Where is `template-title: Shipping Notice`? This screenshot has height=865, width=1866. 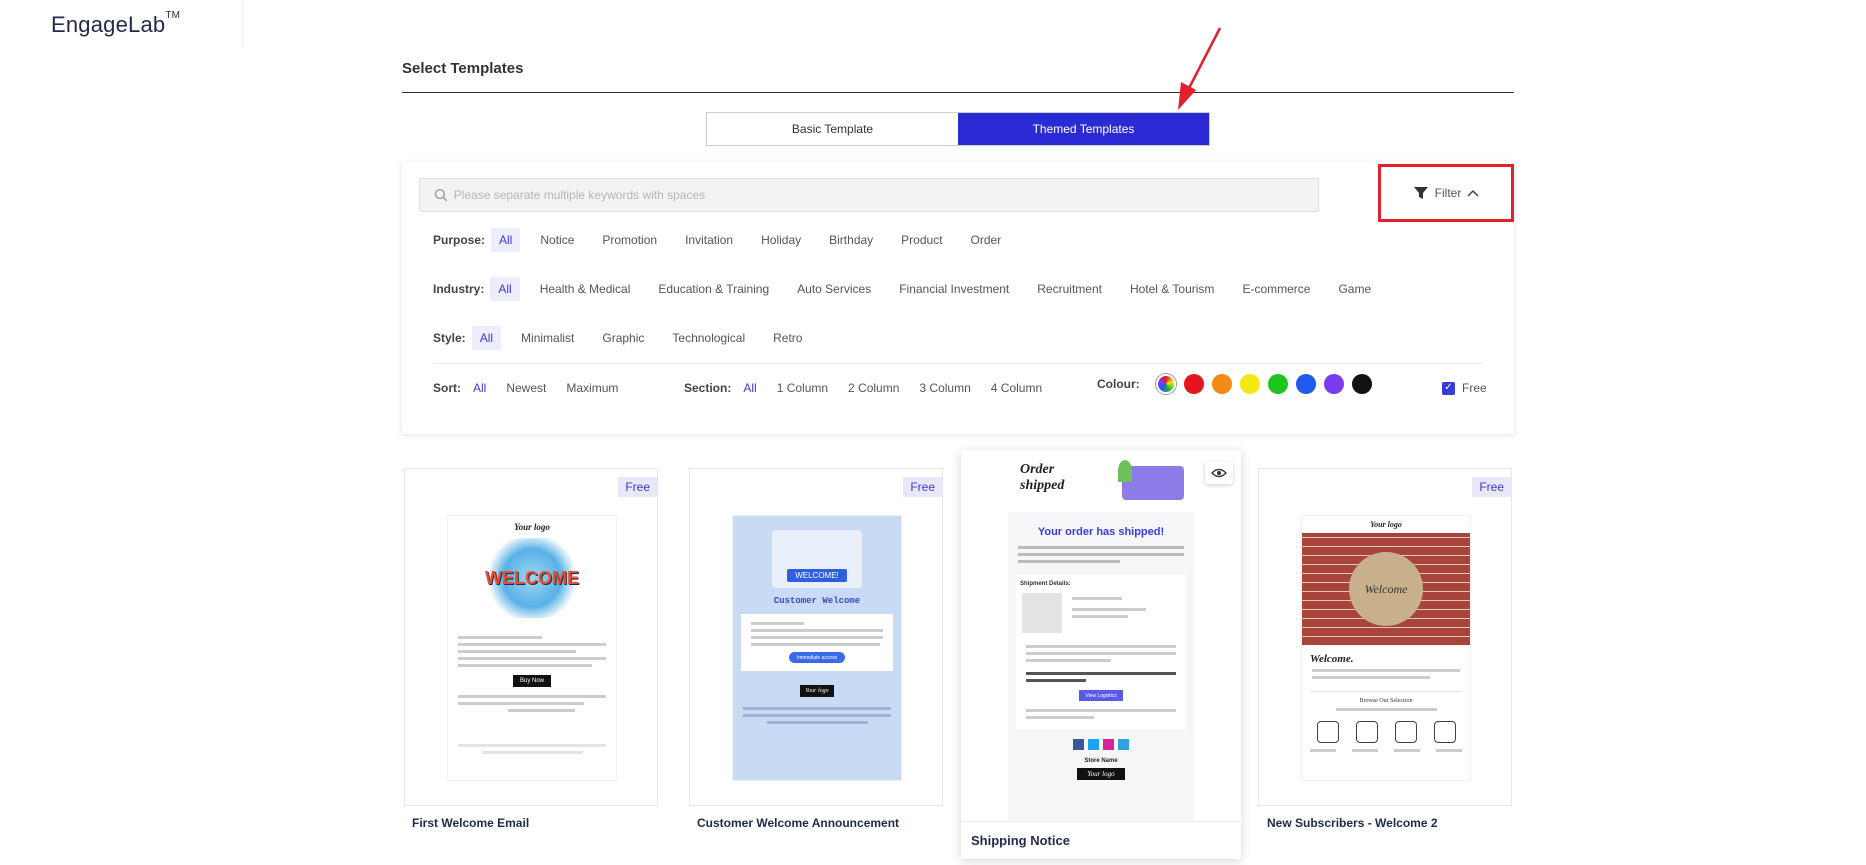 template-title: Shipping Notice is located at coordinates (1101, 840).